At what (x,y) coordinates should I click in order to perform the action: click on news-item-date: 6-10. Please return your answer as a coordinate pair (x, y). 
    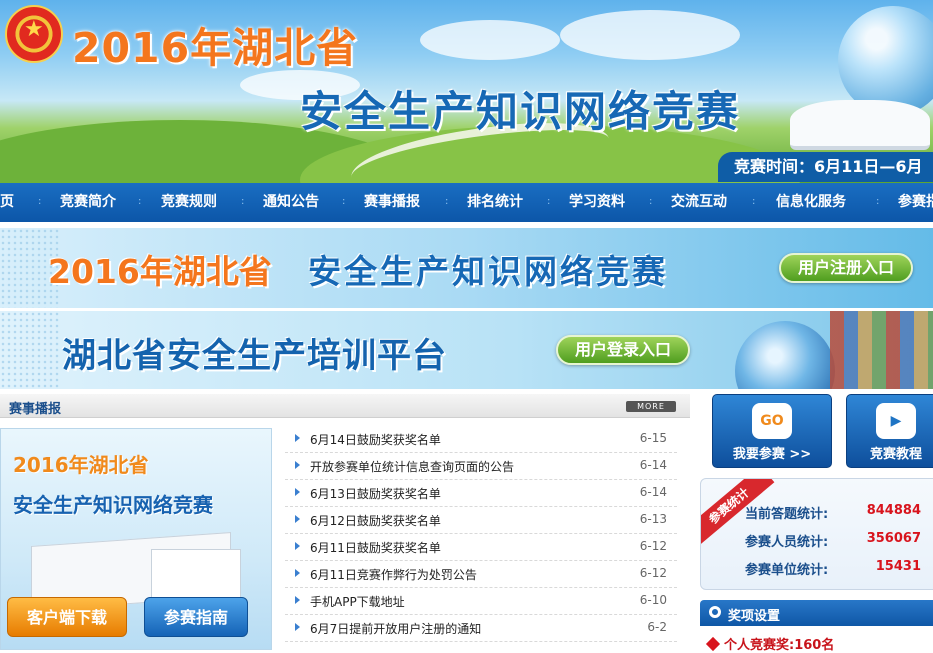
    Looking at the image, I should click on (653, 600).